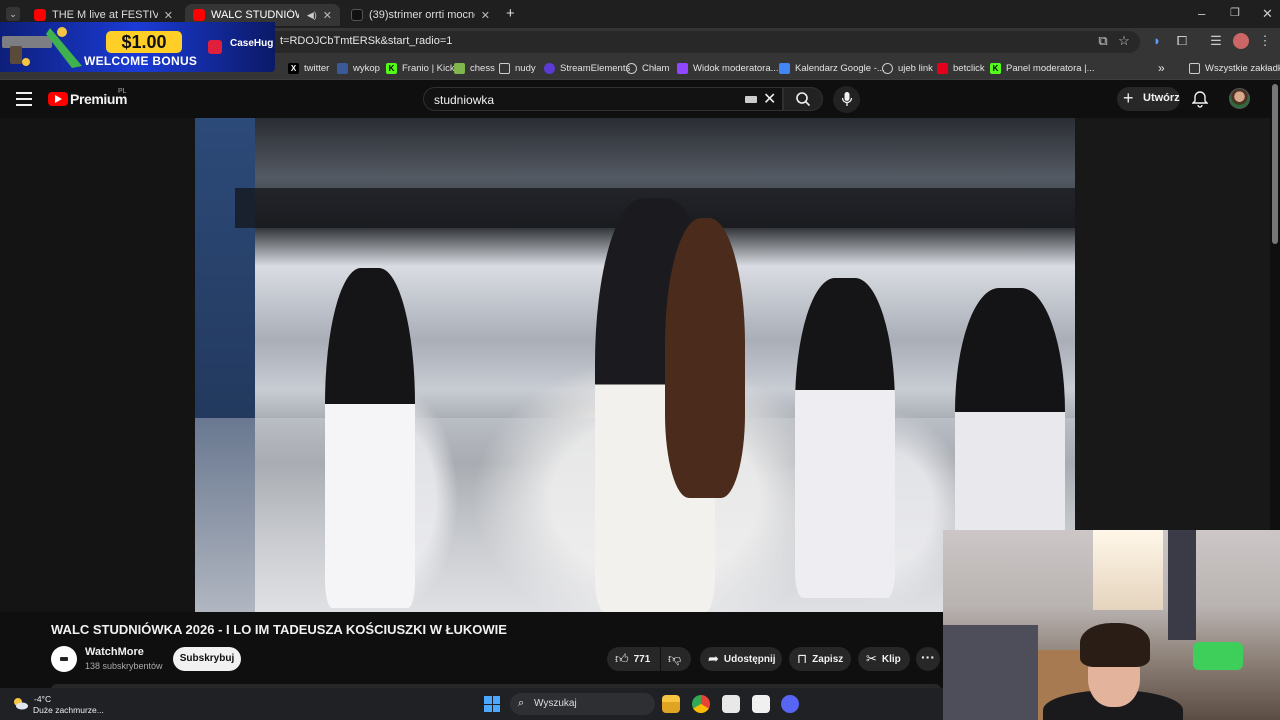  Describe the element at coordinates (1103, 41) in the screenshot. I see `install-app-icon: ⧉` at that location.